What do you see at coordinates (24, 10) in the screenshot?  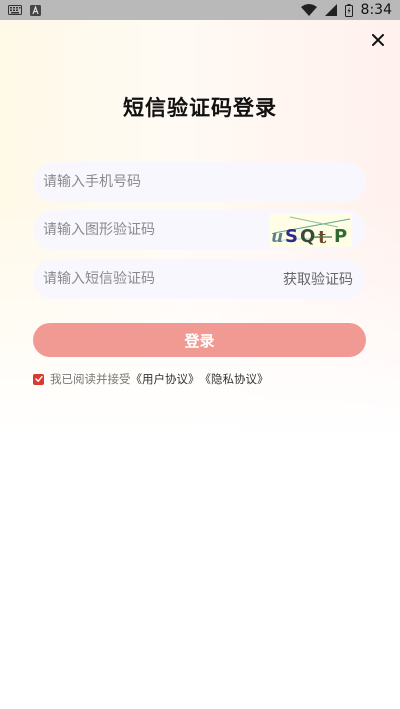 I see `status-left` at bounding box center [24, 10].